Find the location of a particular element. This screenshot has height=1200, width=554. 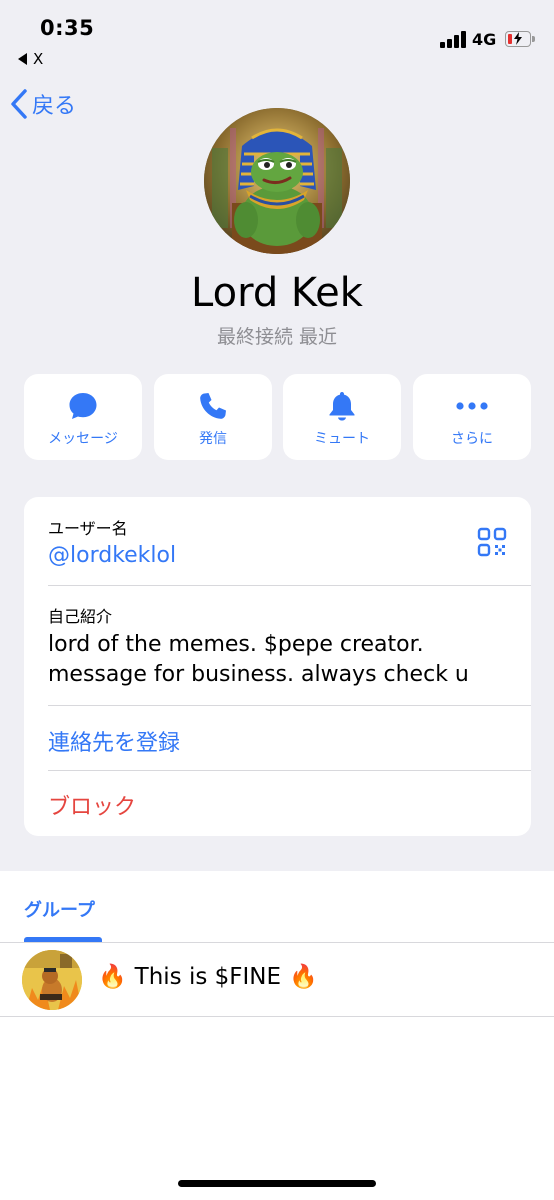

fire-emoji-left: 🔥 is located at coordinates (112, 977).